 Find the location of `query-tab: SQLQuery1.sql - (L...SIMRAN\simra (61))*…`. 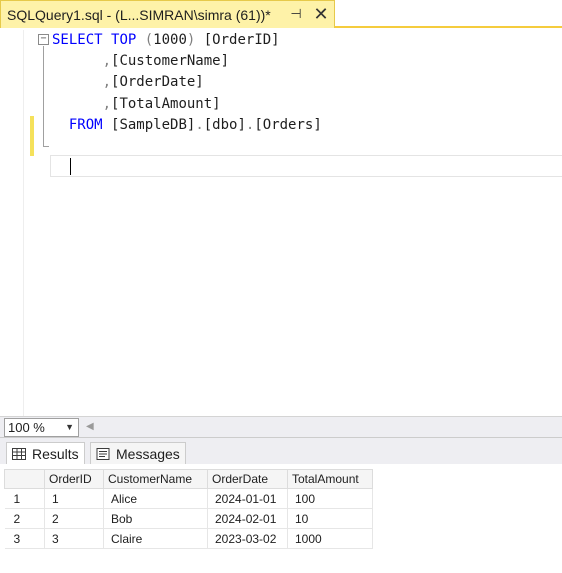

query-tab: SQLQuery1.sql - (L...SIMRAN\simra (61))*… is located at coordinates (167, 14).